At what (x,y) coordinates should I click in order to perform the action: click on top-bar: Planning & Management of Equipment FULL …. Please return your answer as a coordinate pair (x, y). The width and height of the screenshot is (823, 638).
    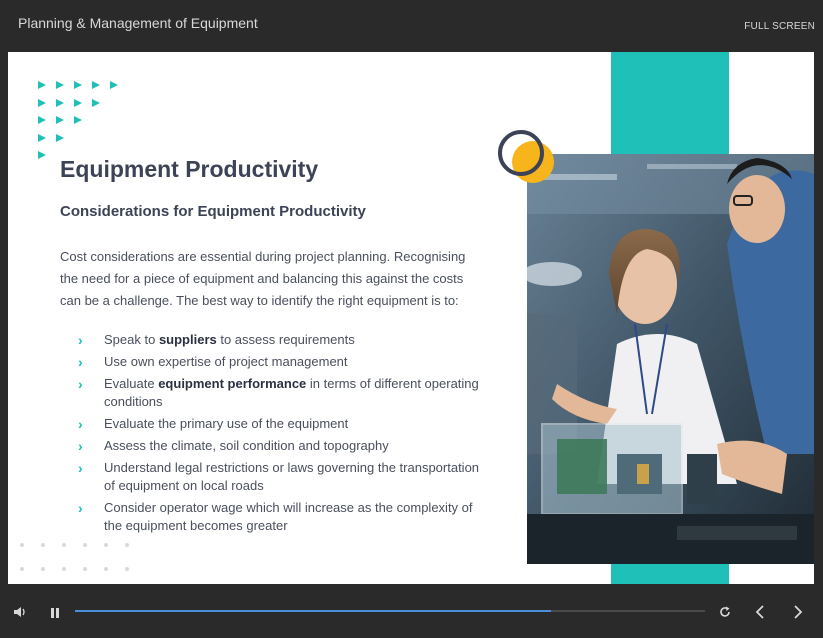
    Looking at the image, I should click on (411, 25).